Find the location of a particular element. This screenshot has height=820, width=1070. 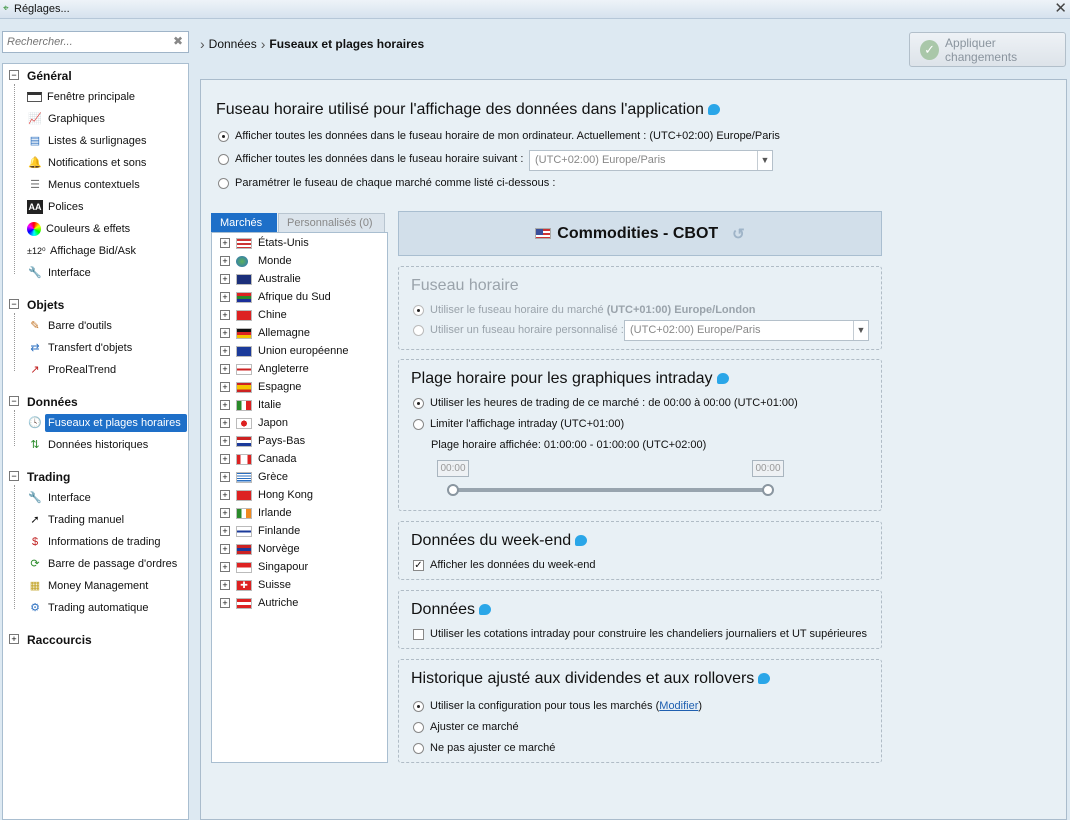

sidebar-item-historical-data: ⇅ Données historiques is located at coordinates (87, 445).